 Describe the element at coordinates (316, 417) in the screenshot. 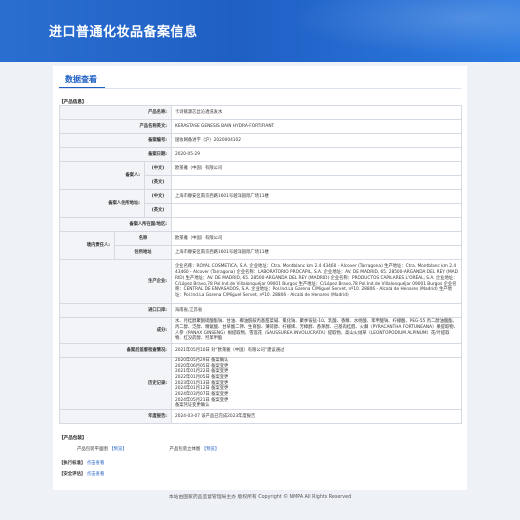

I see `value-annual-report: 2024-03-07 该产品已完成2023年度报告` at that location.